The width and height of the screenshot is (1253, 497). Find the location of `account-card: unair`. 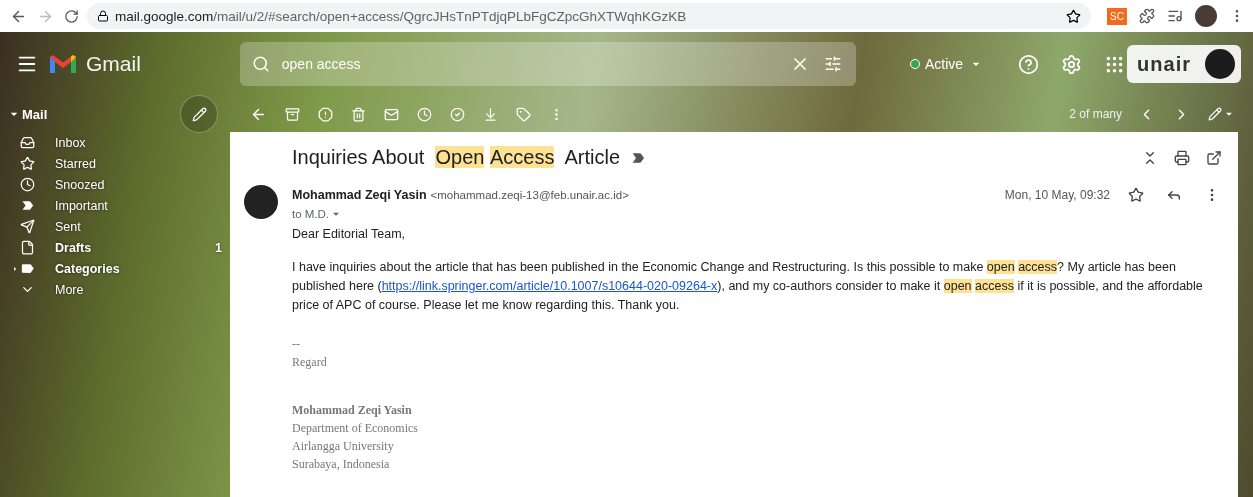

account-card: unair is located at coordinates (1184, 64).